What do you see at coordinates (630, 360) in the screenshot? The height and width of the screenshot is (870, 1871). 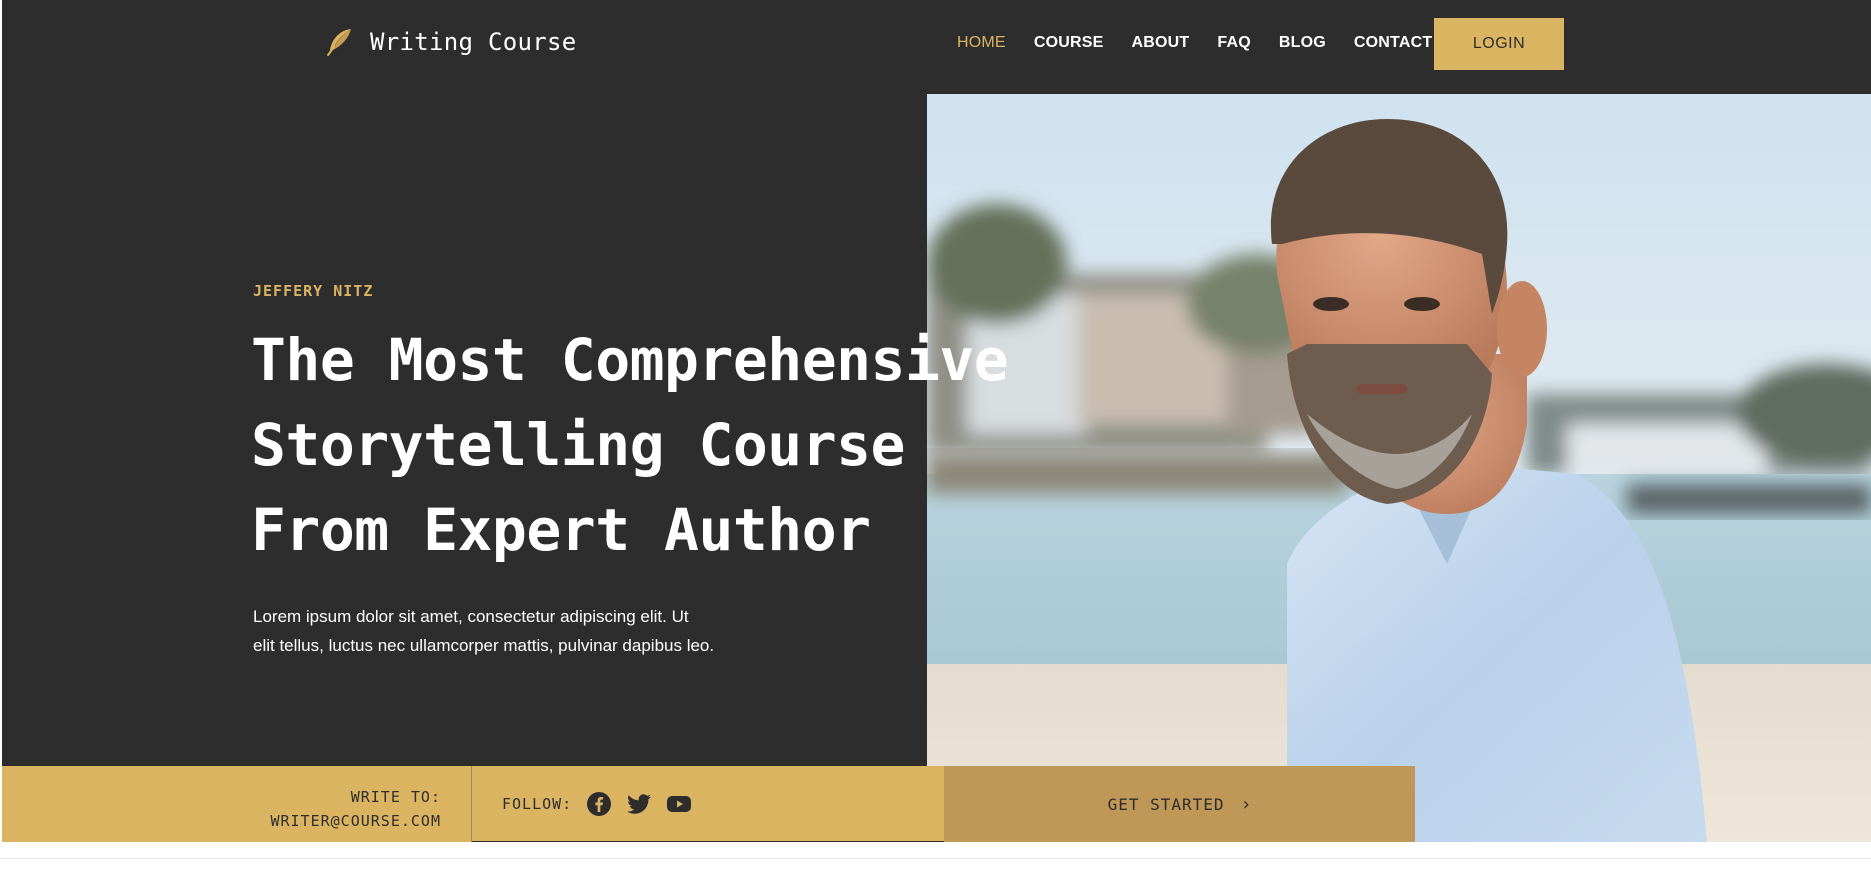 I see `headline-line: The Most Comprehensive` at bounding box center [630, 360].